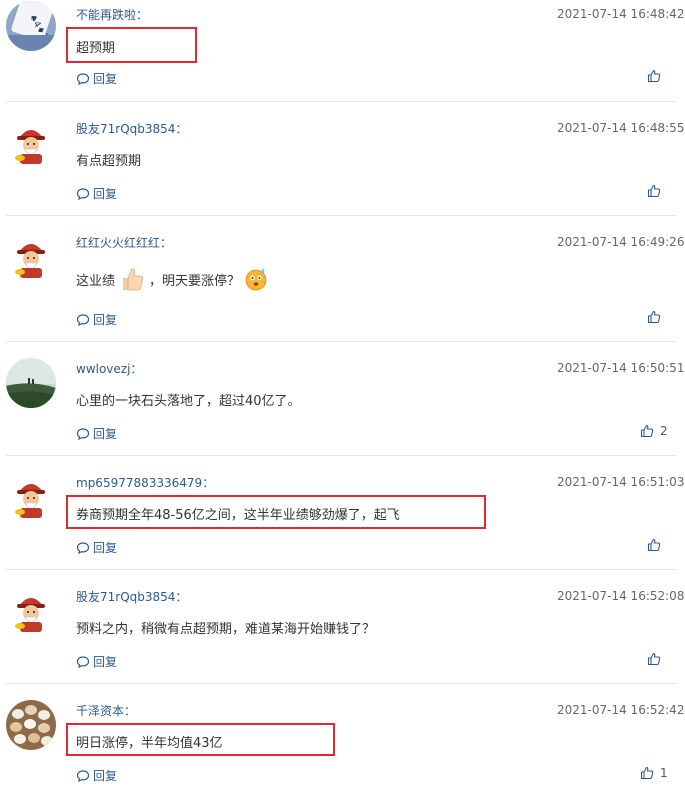  I want to click on comment-text: 这业绩 ，明天要涨停？, so click(174, 279).